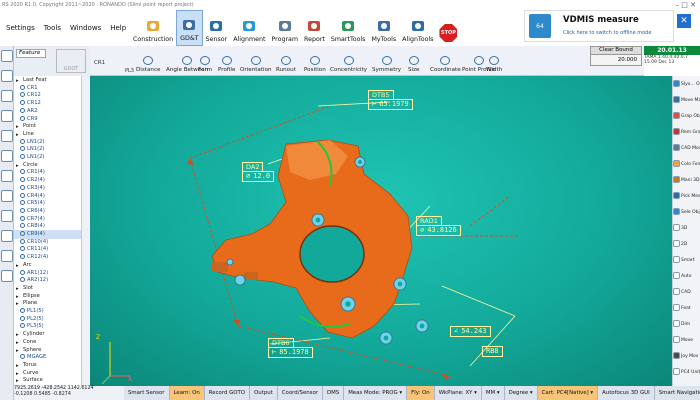 The width and height of the screenshot is (700, 400). Describe the element at coordinates (686, 131) in the screenshot. I see `right-panel-item: Rem Grap` at that location.